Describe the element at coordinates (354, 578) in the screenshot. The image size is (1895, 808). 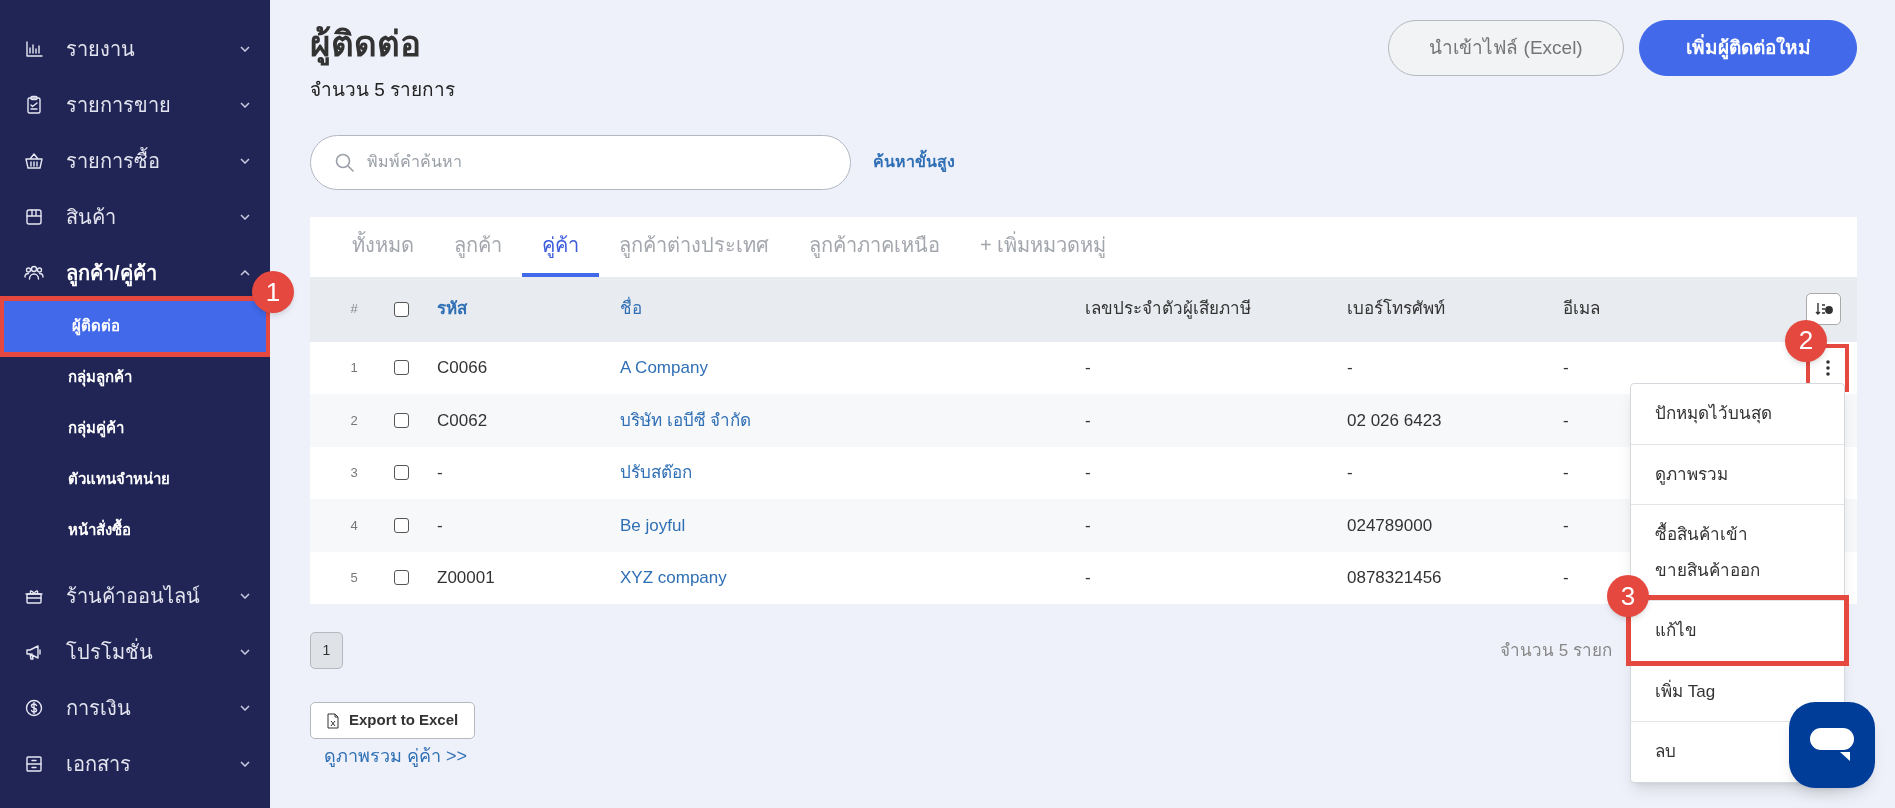
I see `row-number: 5` at that location.